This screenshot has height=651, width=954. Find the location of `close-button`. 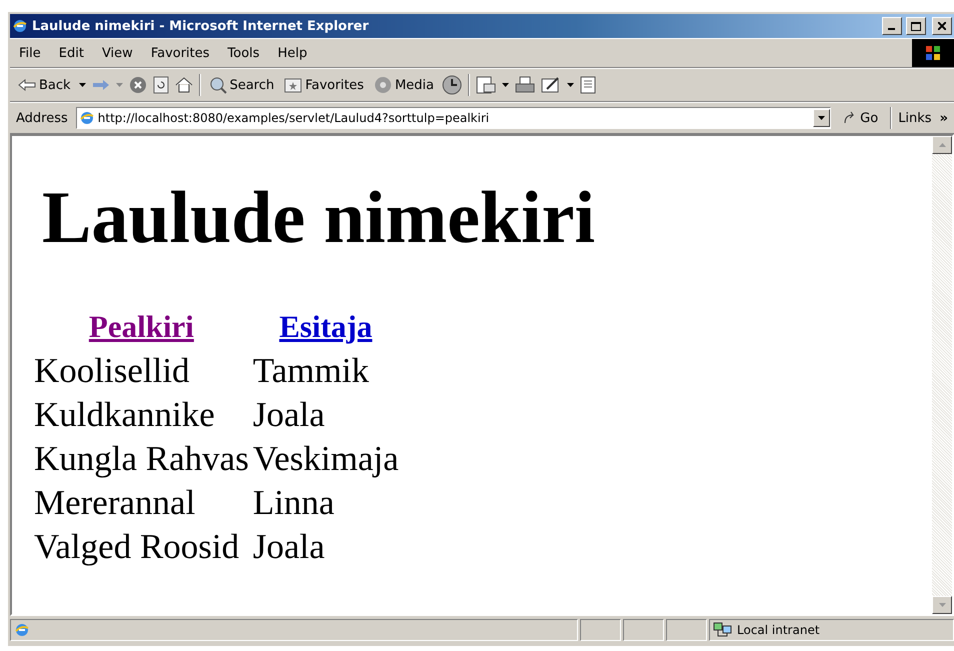

close-button is located at coordinates (942, 26).